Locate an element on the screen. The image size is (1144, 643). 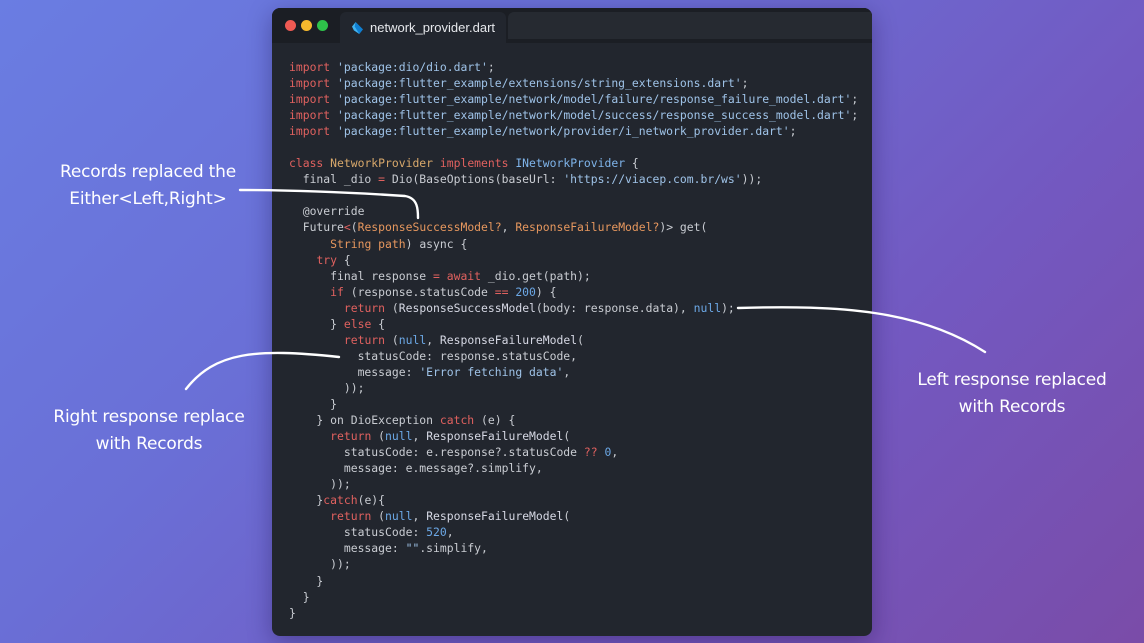
code-line: statusCode: response.statusCode, is located at coordinates (573, 356).